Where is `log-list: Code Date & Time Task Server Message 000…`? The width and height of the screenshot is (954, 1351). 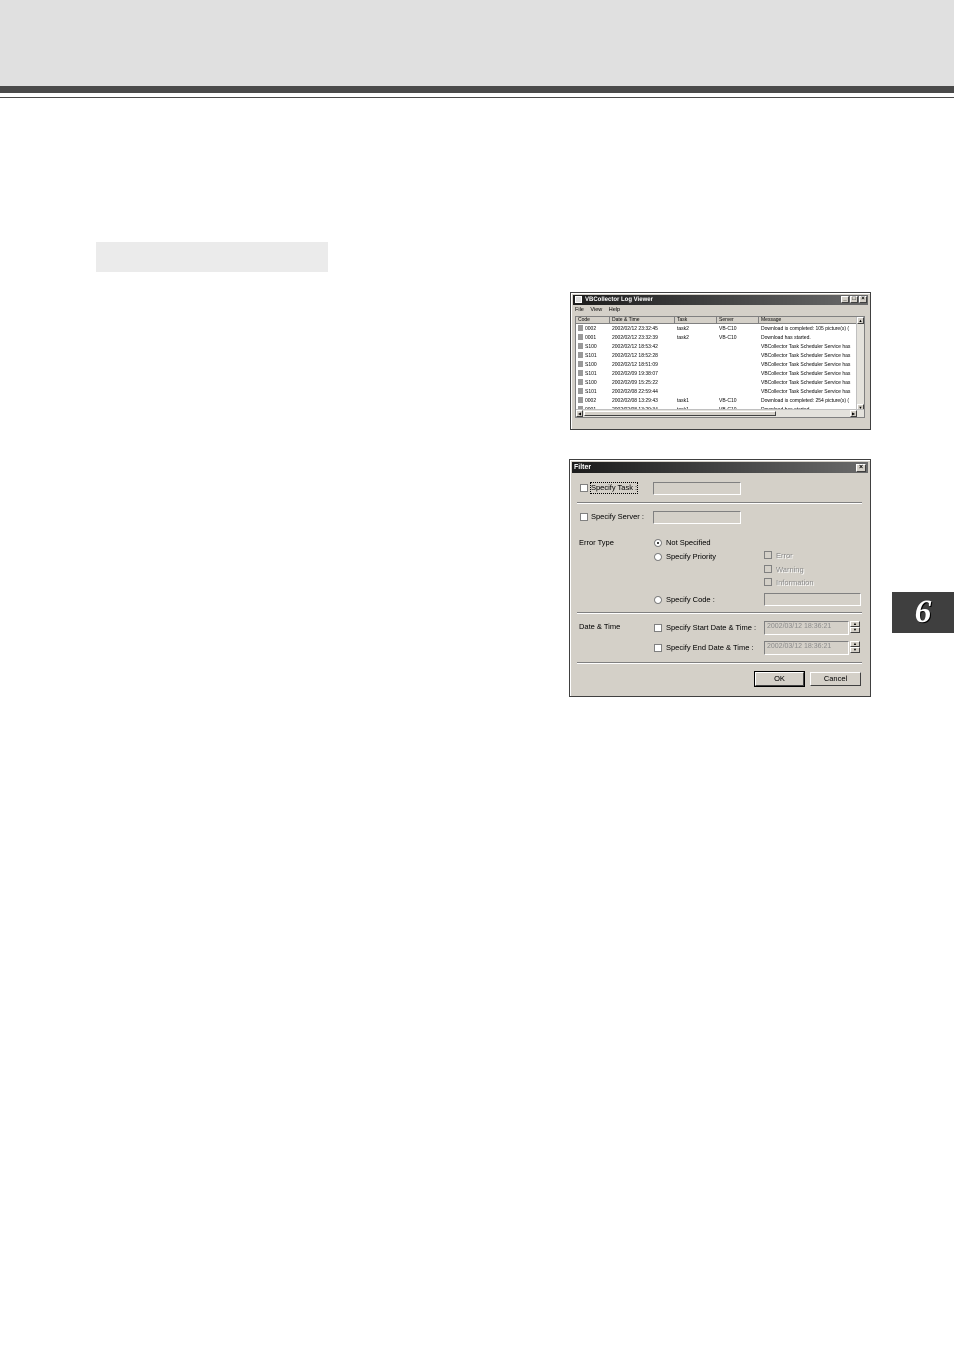
log-list: Code Date & Time Task Server Message 000… is located at coordinates (720, 367).